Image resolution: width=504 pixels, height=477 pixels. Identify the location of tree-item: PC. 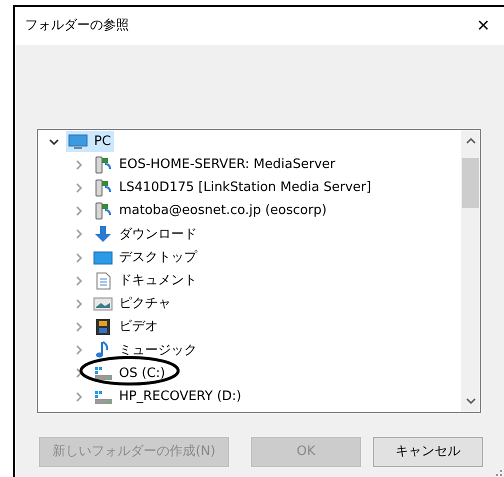
(90, 141).